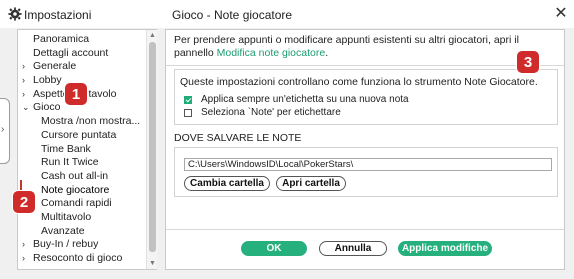  What do you see at coordinates (61, 39) in the screenshot?
I see `sidebar-item-label: Panoramica` at bounding box center [61, 39].